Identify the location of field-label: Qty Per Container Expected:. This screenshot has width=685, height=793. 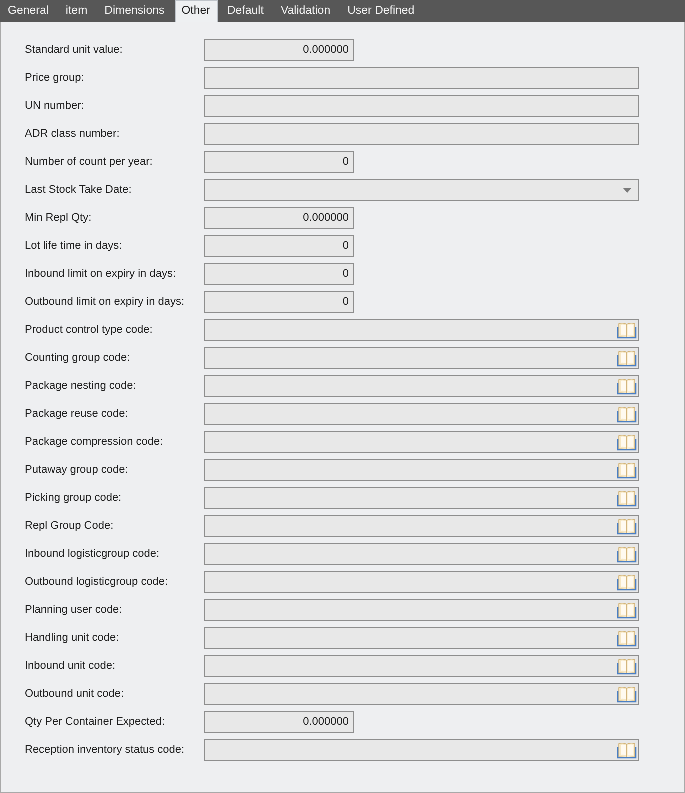
(95, 722).